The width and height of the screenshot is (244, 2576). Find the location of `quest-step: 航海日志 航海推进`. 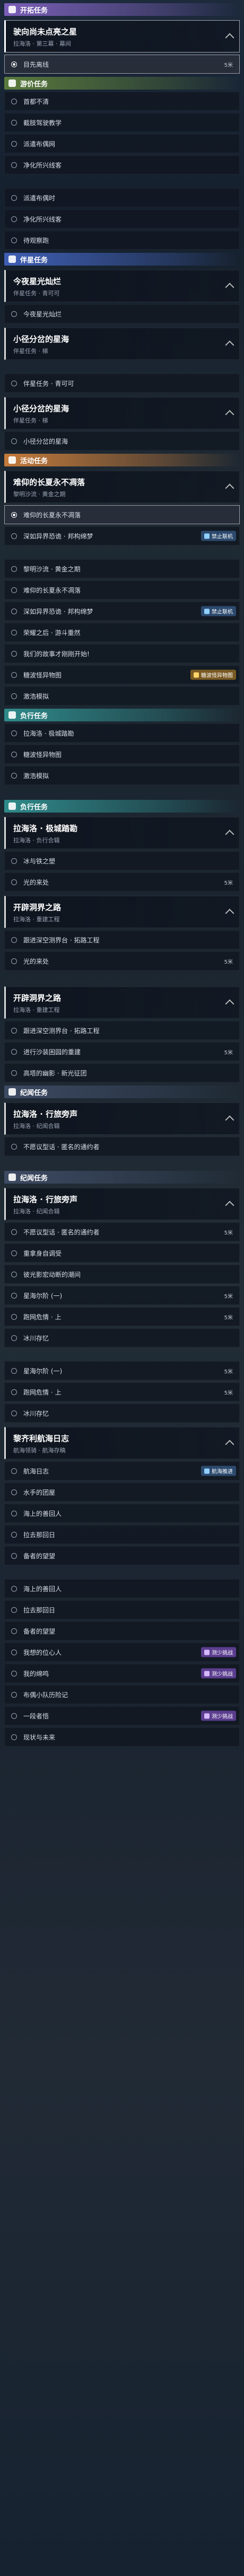

quest-step: 航海日志 航海推进 is located at coordinates (122, 1470).